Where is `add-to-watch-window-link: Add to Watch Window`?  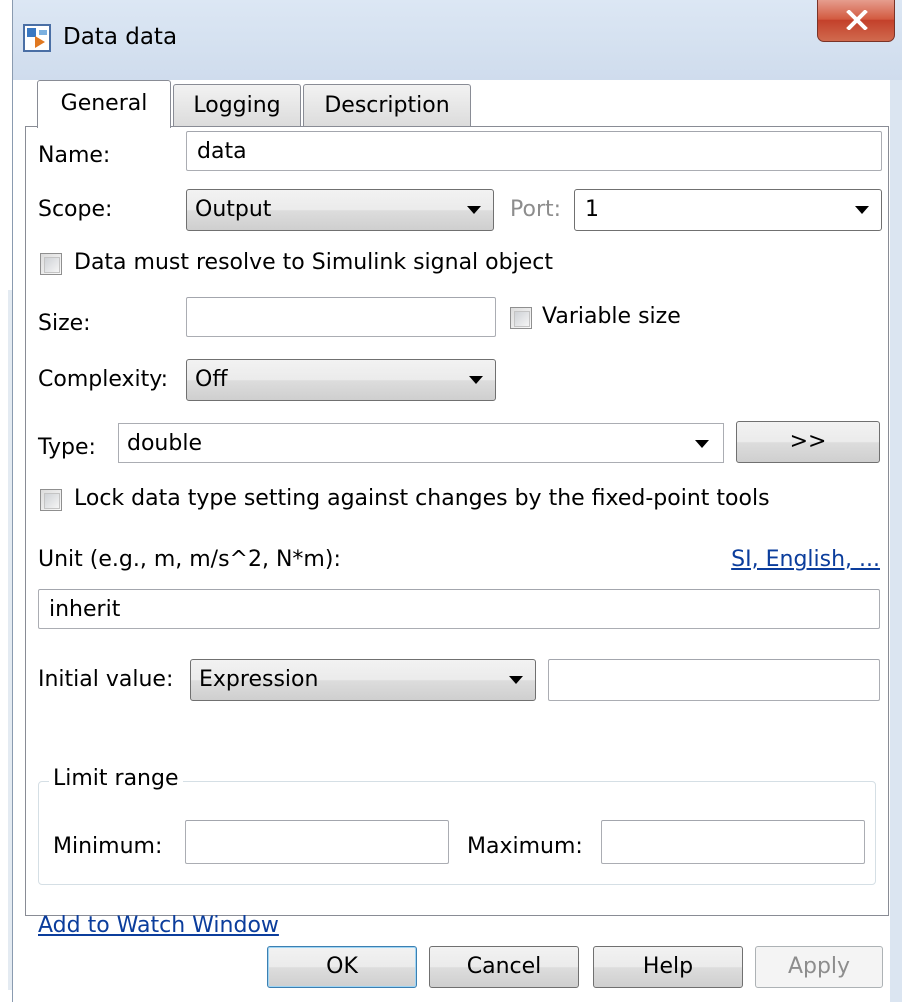
add-to-watch-window-link: Add to Watch Window is located at coordinates (158, 925).